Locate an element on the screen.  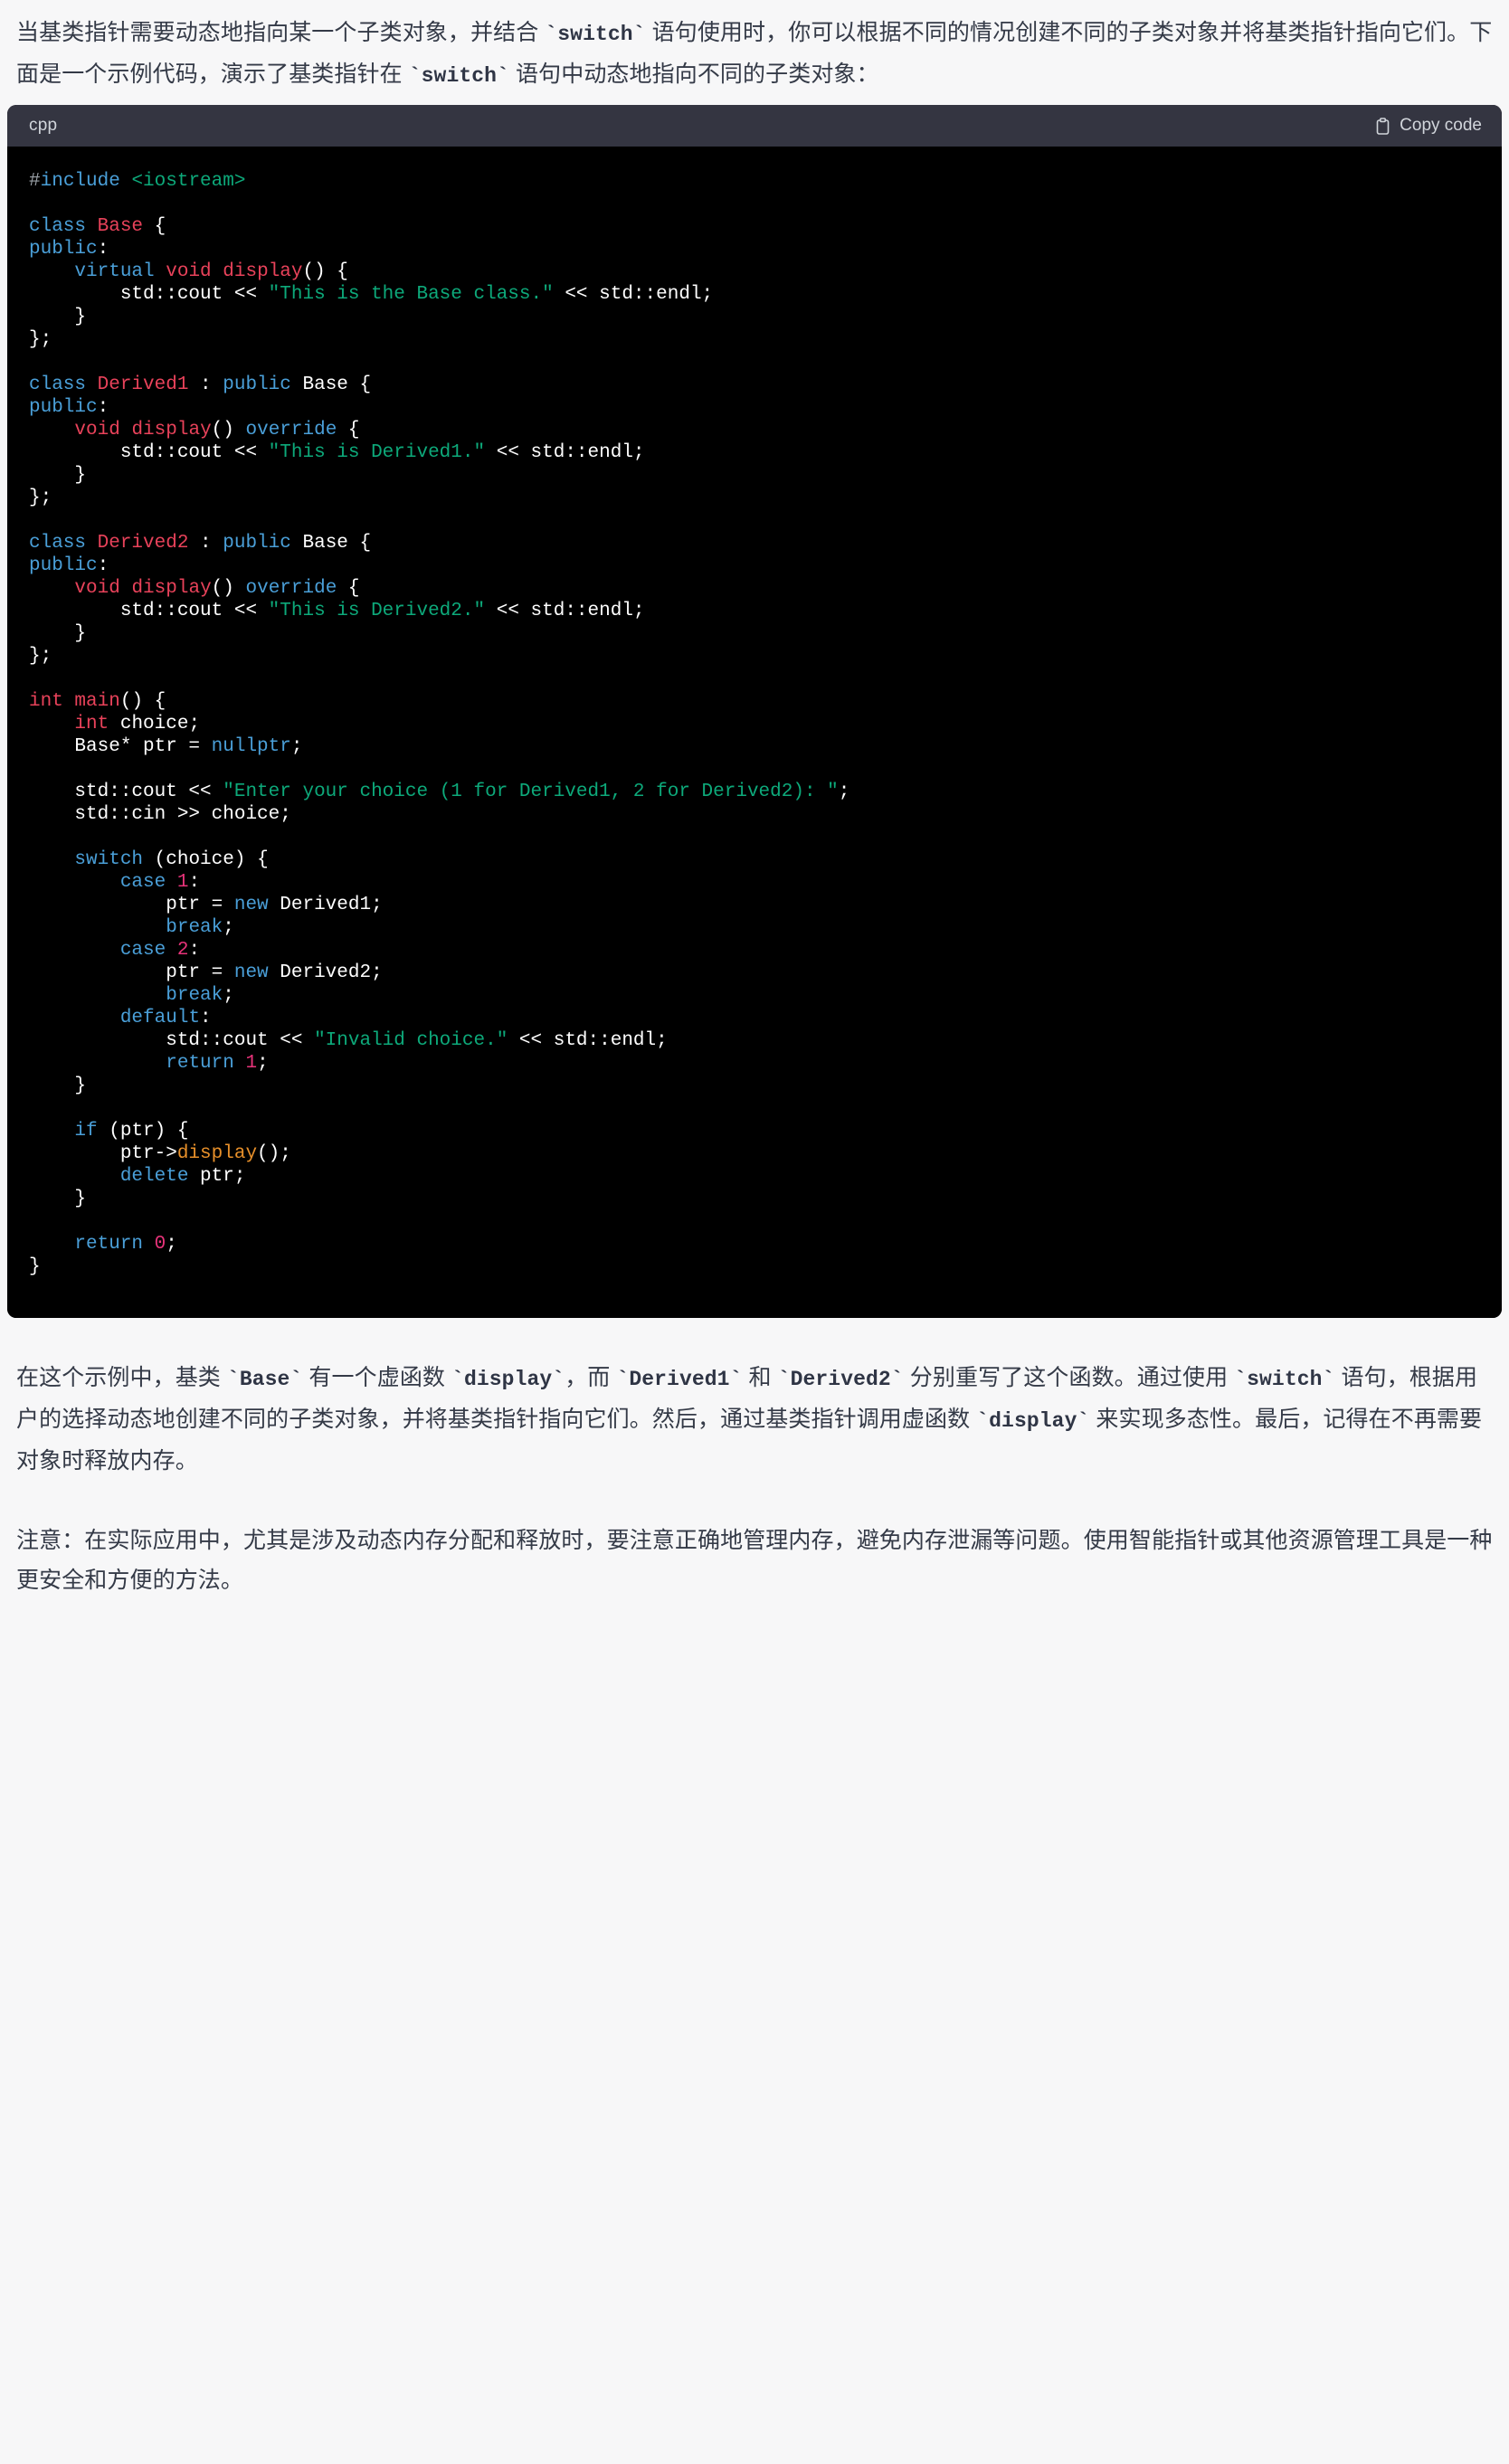
code-token: ptr = is located at coordinates (131, 905).